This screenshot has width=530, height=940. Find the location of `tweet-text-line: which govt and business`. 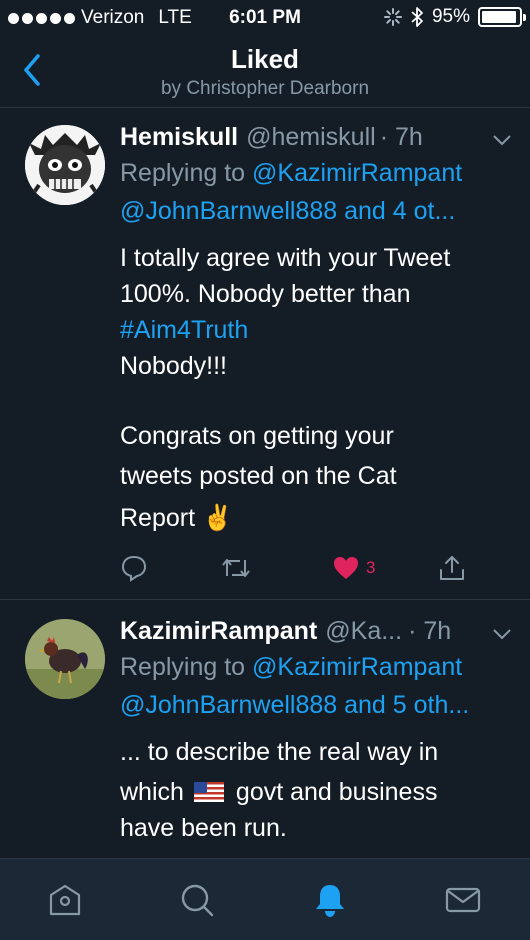

tweet-text-line: which govt and business is located at coordinates (318, 792).